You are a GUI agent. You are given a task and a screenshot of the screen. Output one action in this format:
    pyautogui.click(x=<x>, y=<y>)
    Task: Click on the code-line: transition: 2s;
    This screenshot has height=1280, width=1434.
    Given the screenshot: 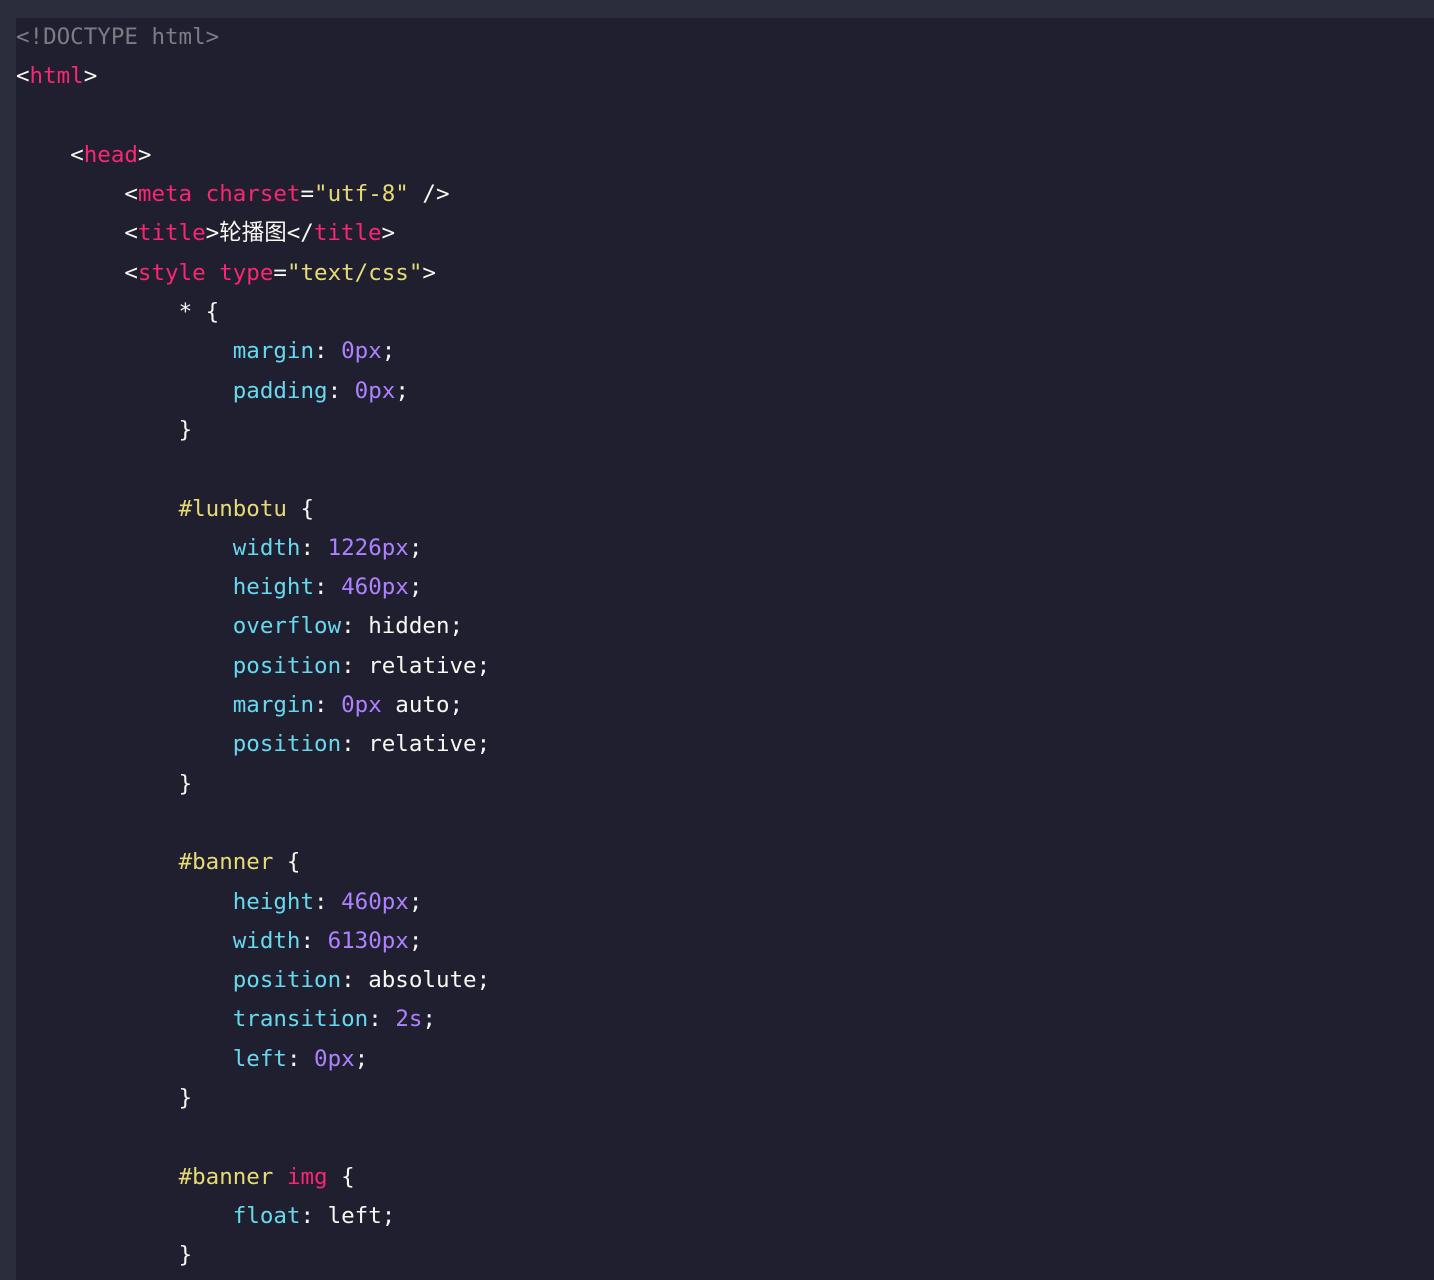 What is the action you would take?
    pyautogui.click(x=253, y=1019)
    